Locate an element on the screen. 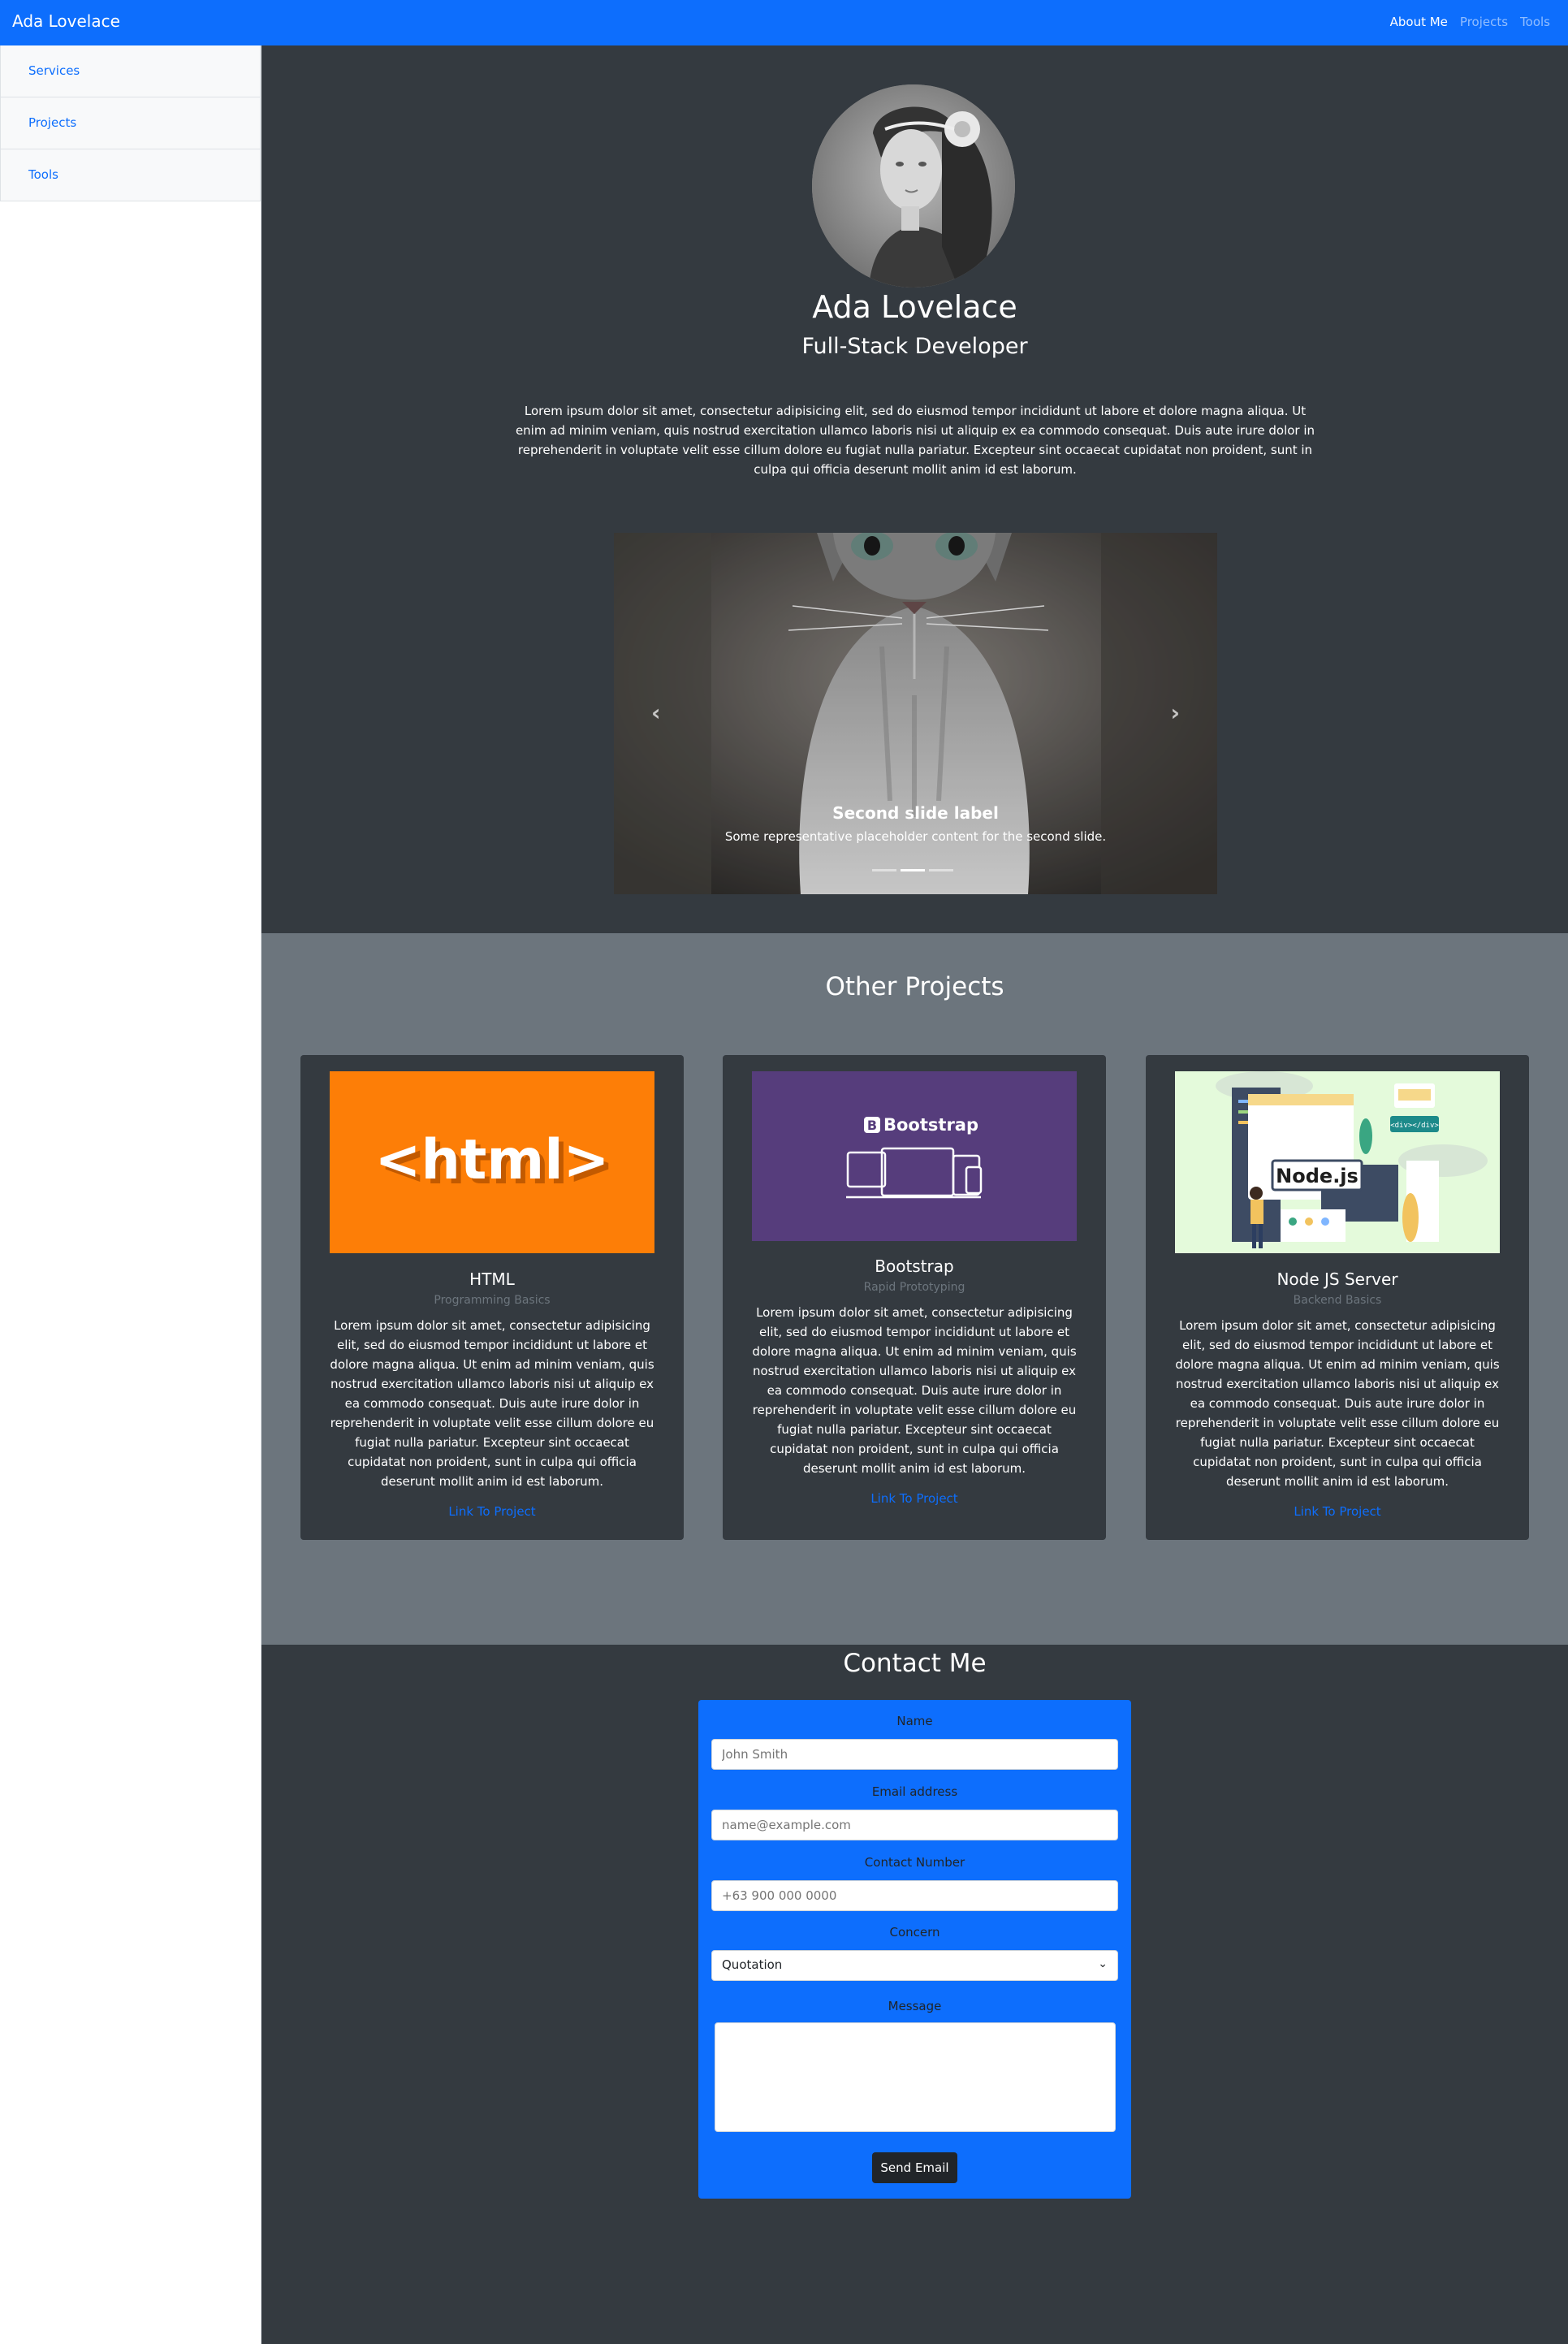 This screenshot has height=2344, width=1568. avatar is located at coordinates (913, 186).